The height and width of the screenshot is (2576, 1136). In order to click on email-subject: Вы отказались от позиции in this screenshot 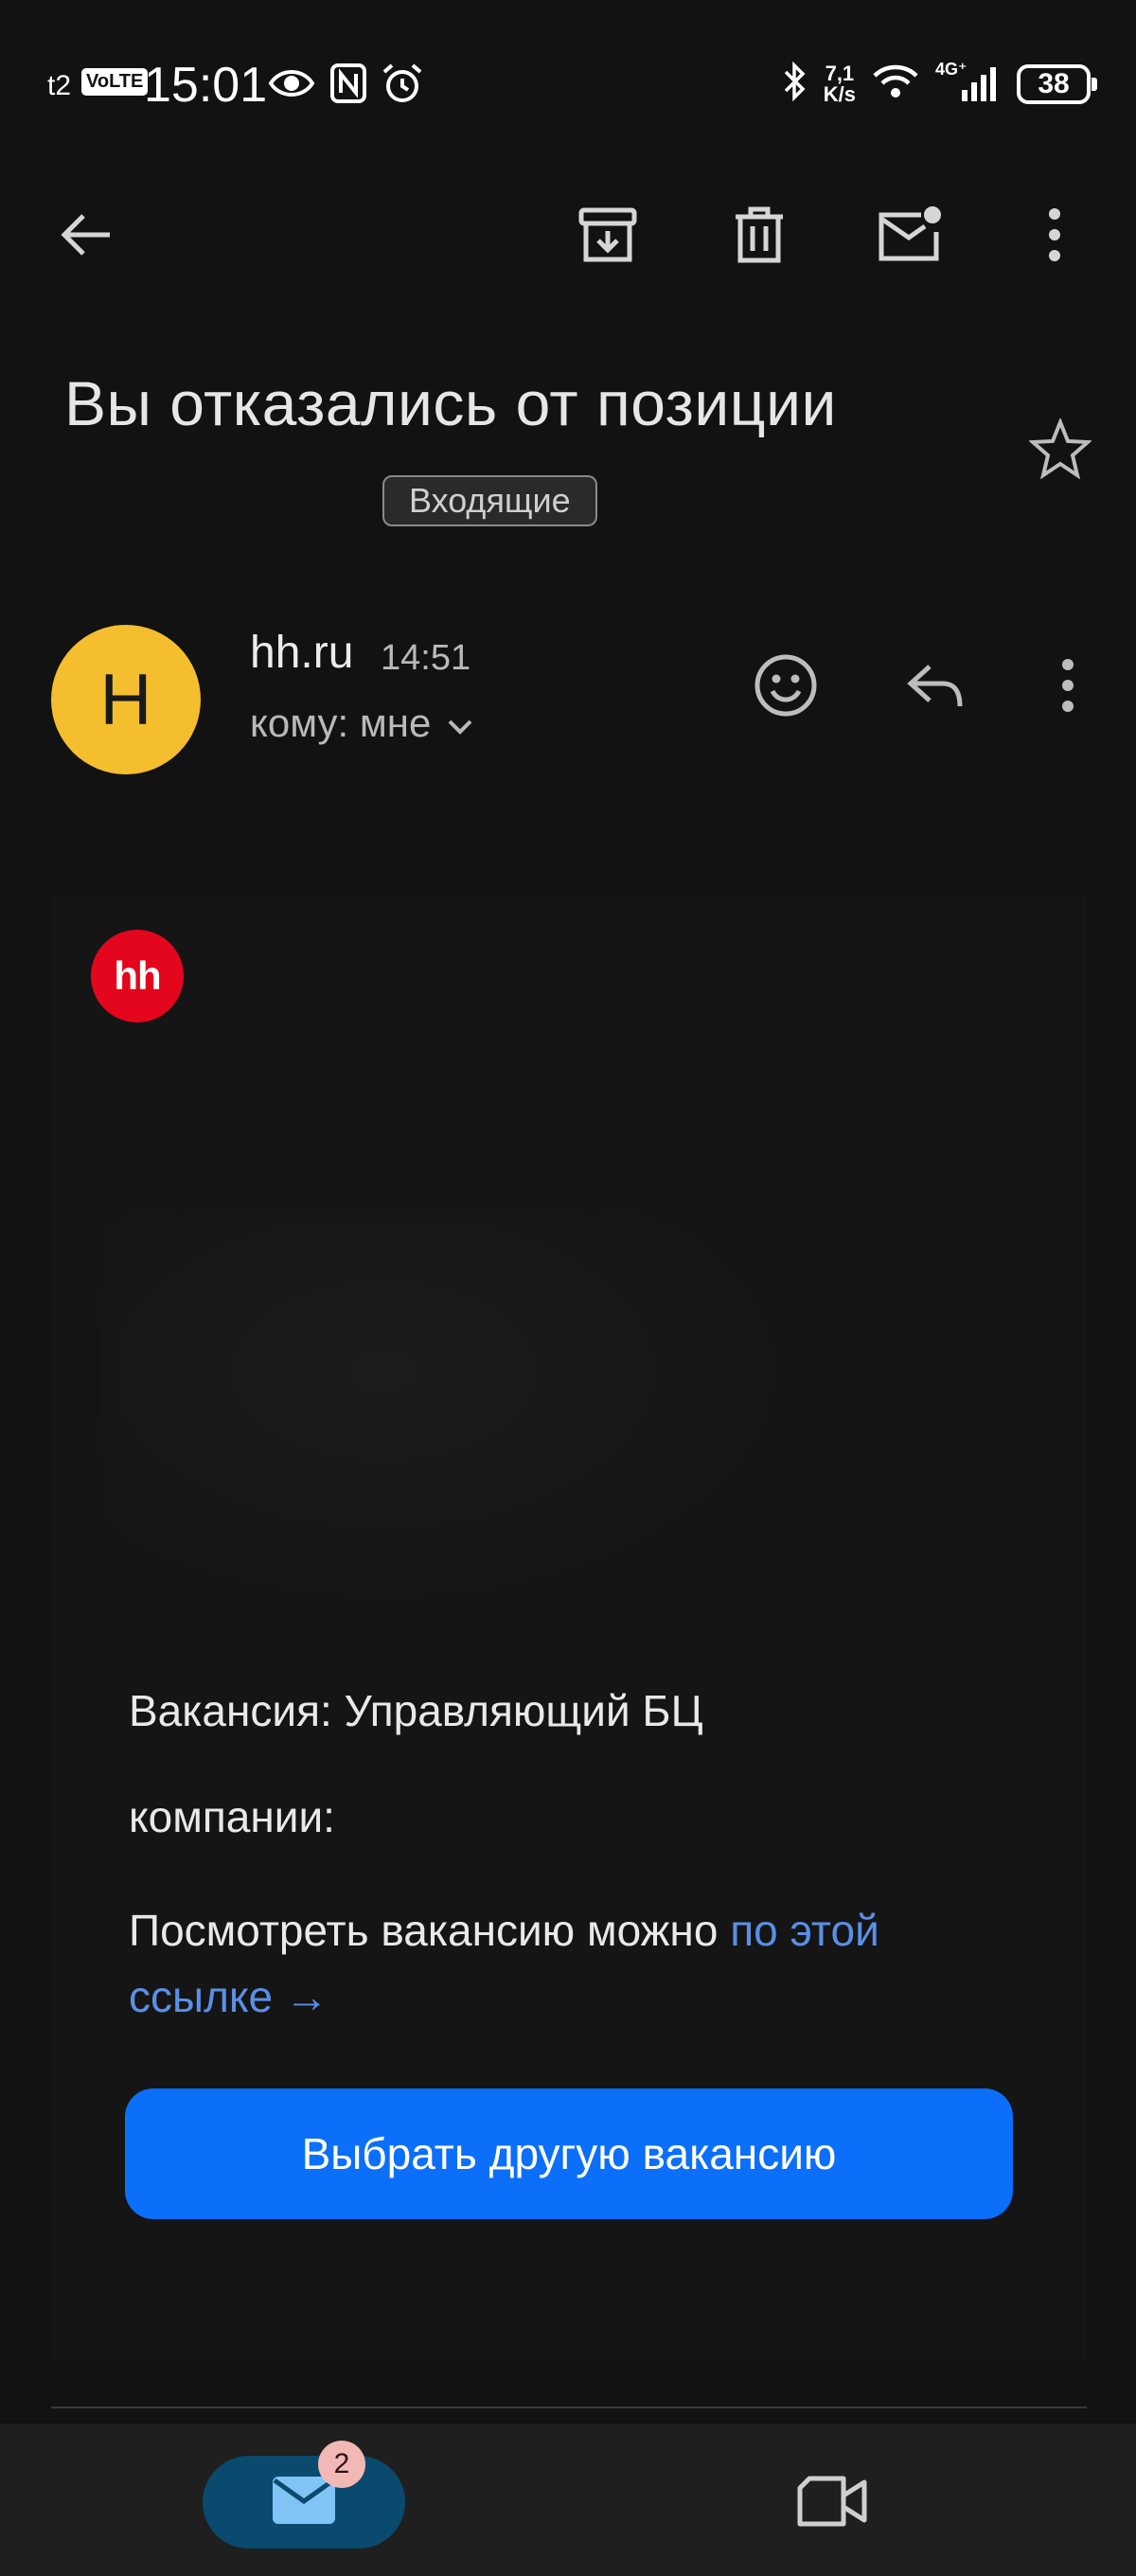, I will do `click(450, 403)`.